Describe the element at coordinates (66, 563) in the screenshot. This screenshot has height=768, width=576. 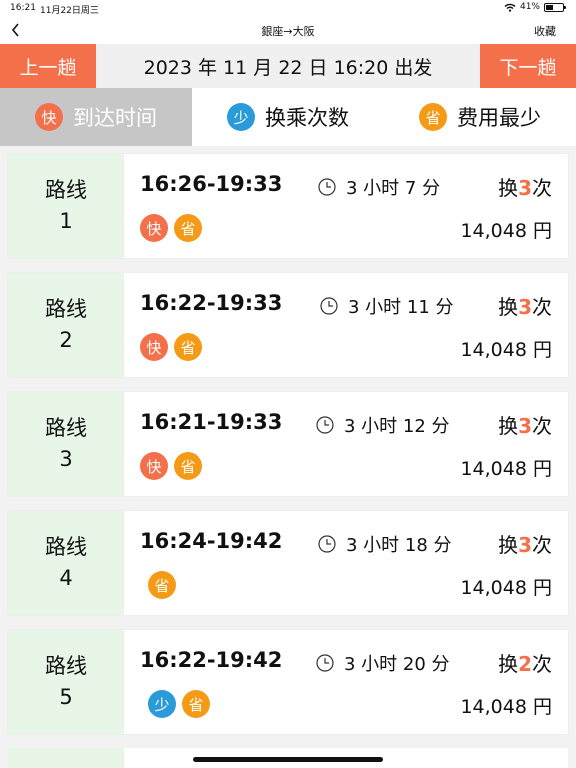
I see `route-label: 路线 4` at that location.